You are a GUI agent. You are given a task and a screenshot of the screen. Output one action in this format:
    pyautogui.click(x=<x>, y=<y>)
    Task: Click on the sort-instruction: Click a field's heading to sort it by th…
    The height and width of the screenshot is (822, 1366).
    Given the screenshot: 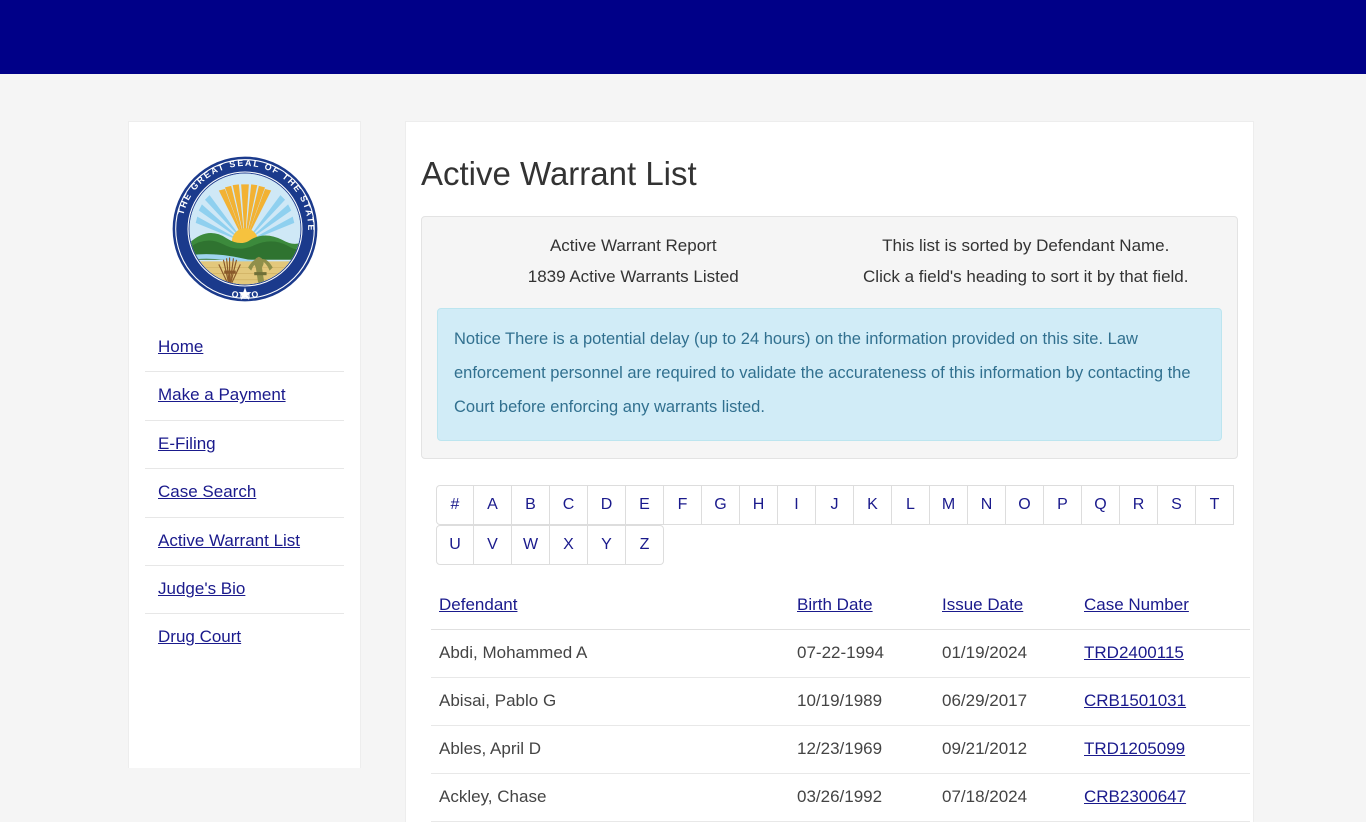 What is the action you would take?
    pyautogui.click(x=1026, y=276)
    